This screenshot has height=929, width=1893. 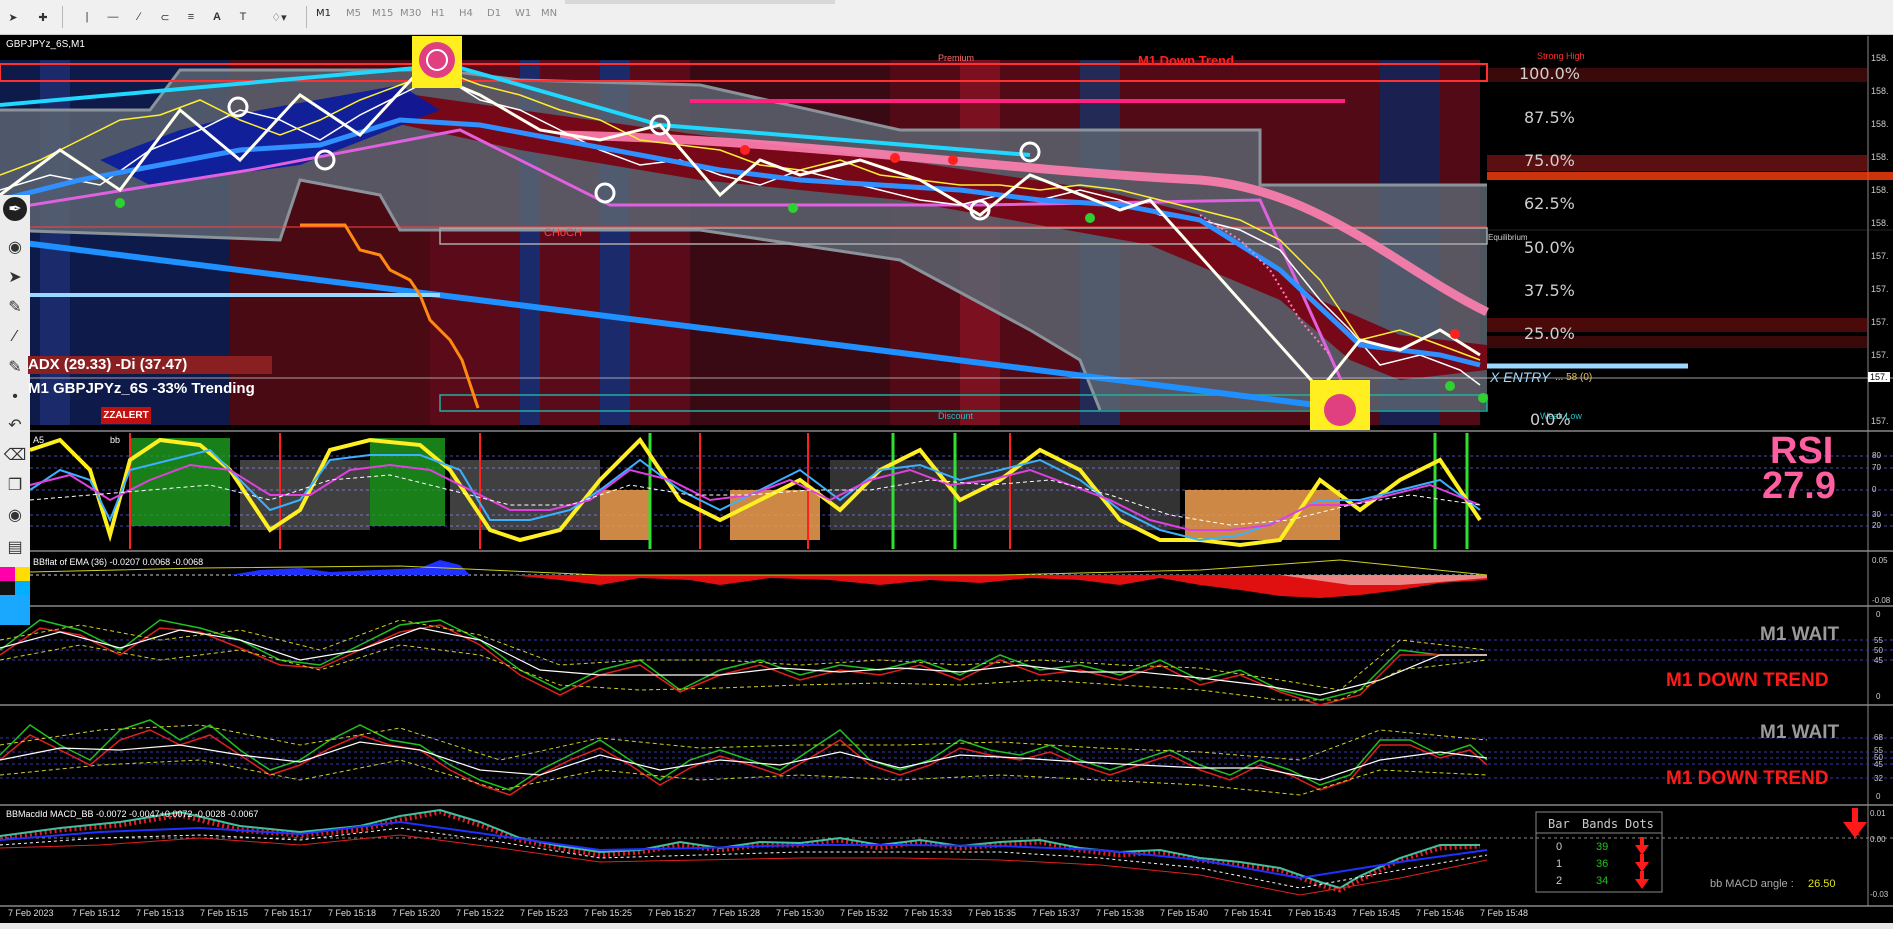 What do you see at coordinates (15, 337) in the screenshot?
I see `line-tool-icon: ∕` at bounding box center [15, 337].